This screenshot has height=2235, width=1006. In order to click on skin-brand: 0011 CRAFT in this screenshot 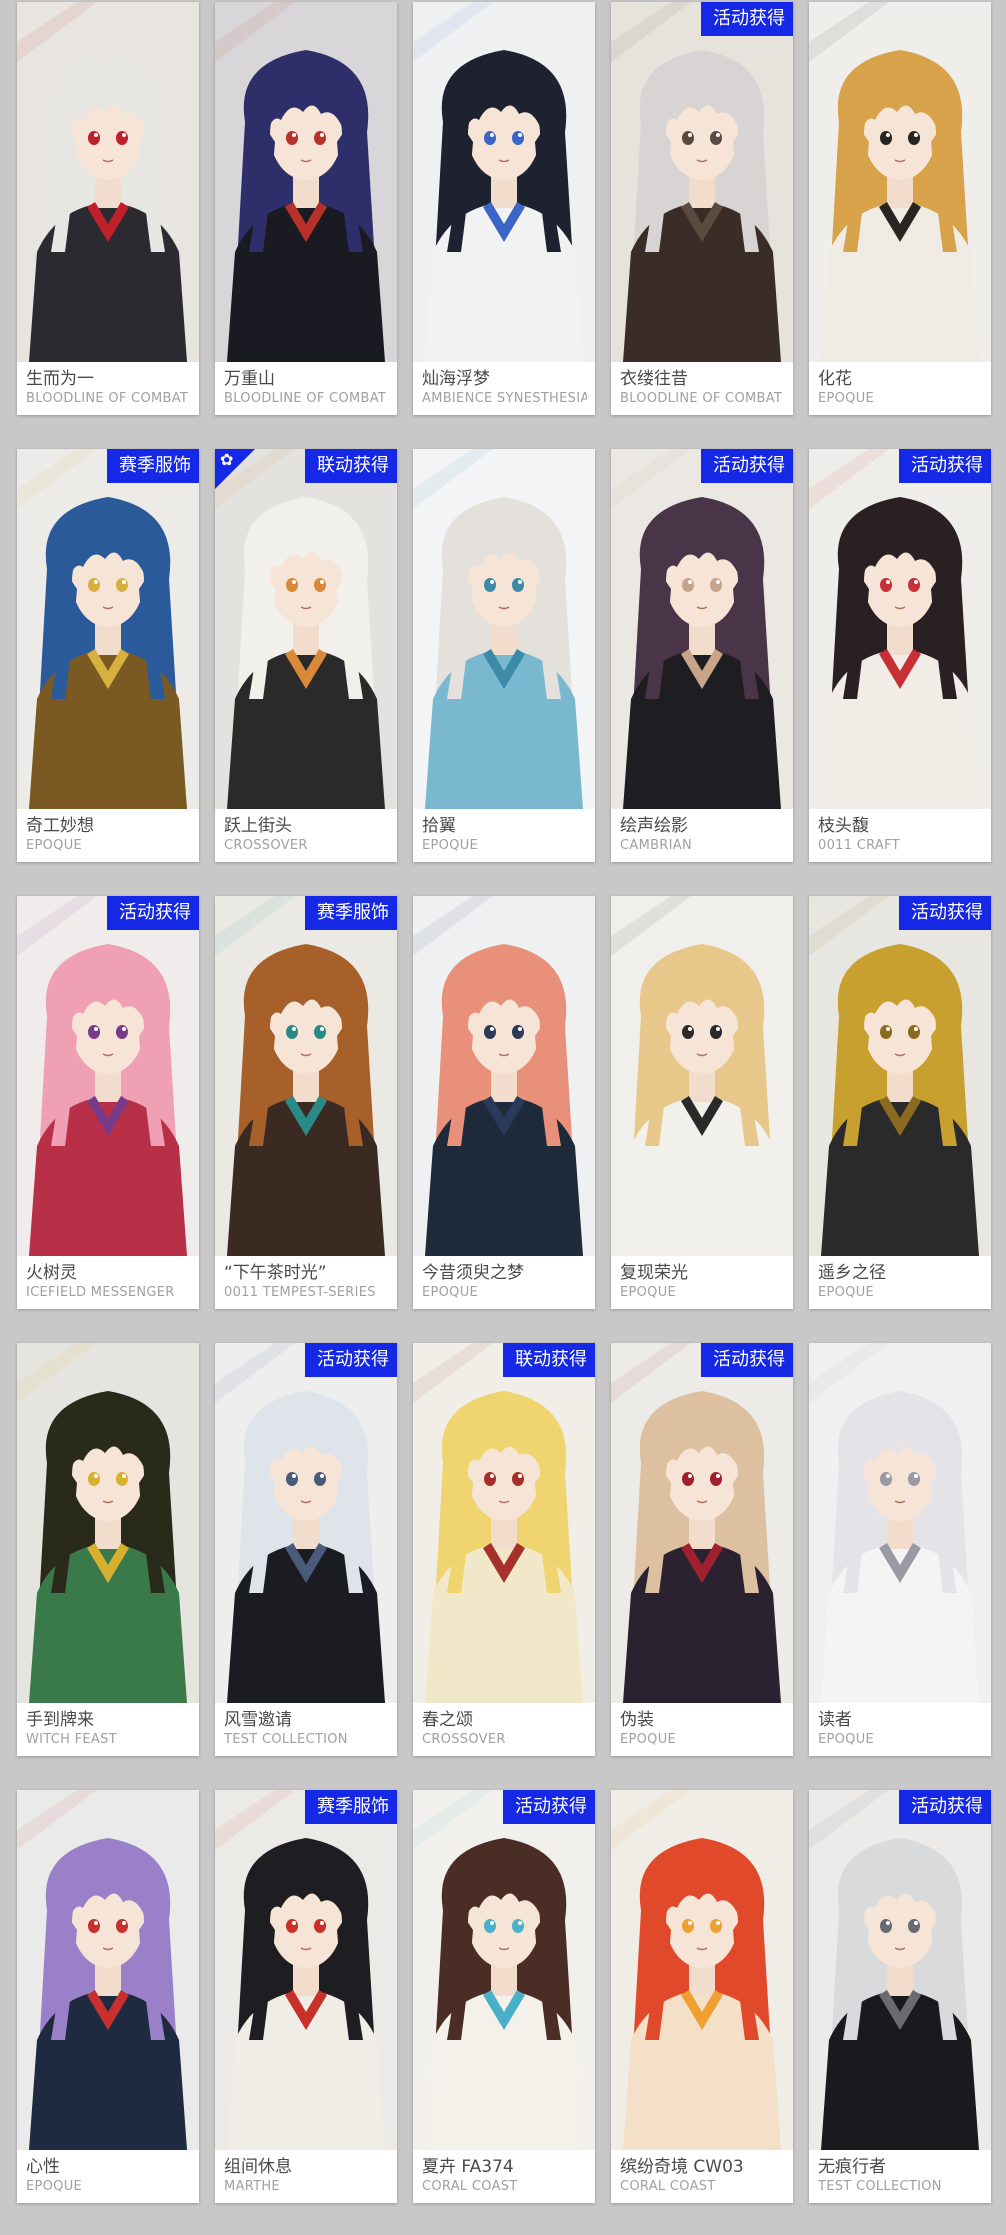, I will do `click(859, 845)`.